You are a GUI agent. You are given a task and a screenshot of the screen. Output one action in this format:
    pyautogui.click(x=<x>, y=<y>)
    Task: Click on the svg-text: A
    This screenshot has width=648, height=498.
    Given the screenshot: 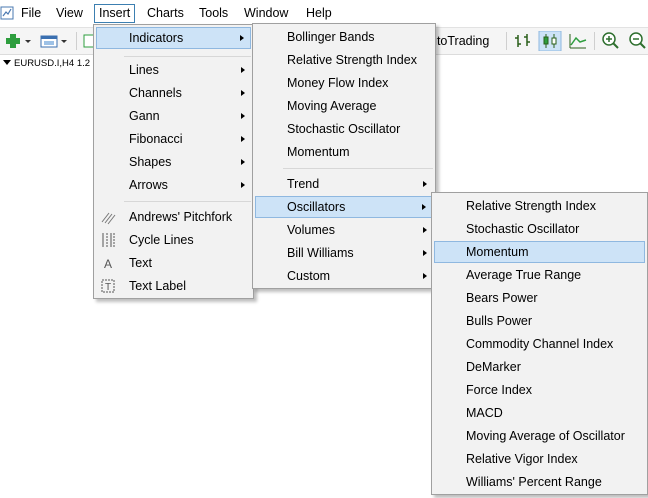 What is the action you would take?
    pyautogui.click(x=108, y=264)
    